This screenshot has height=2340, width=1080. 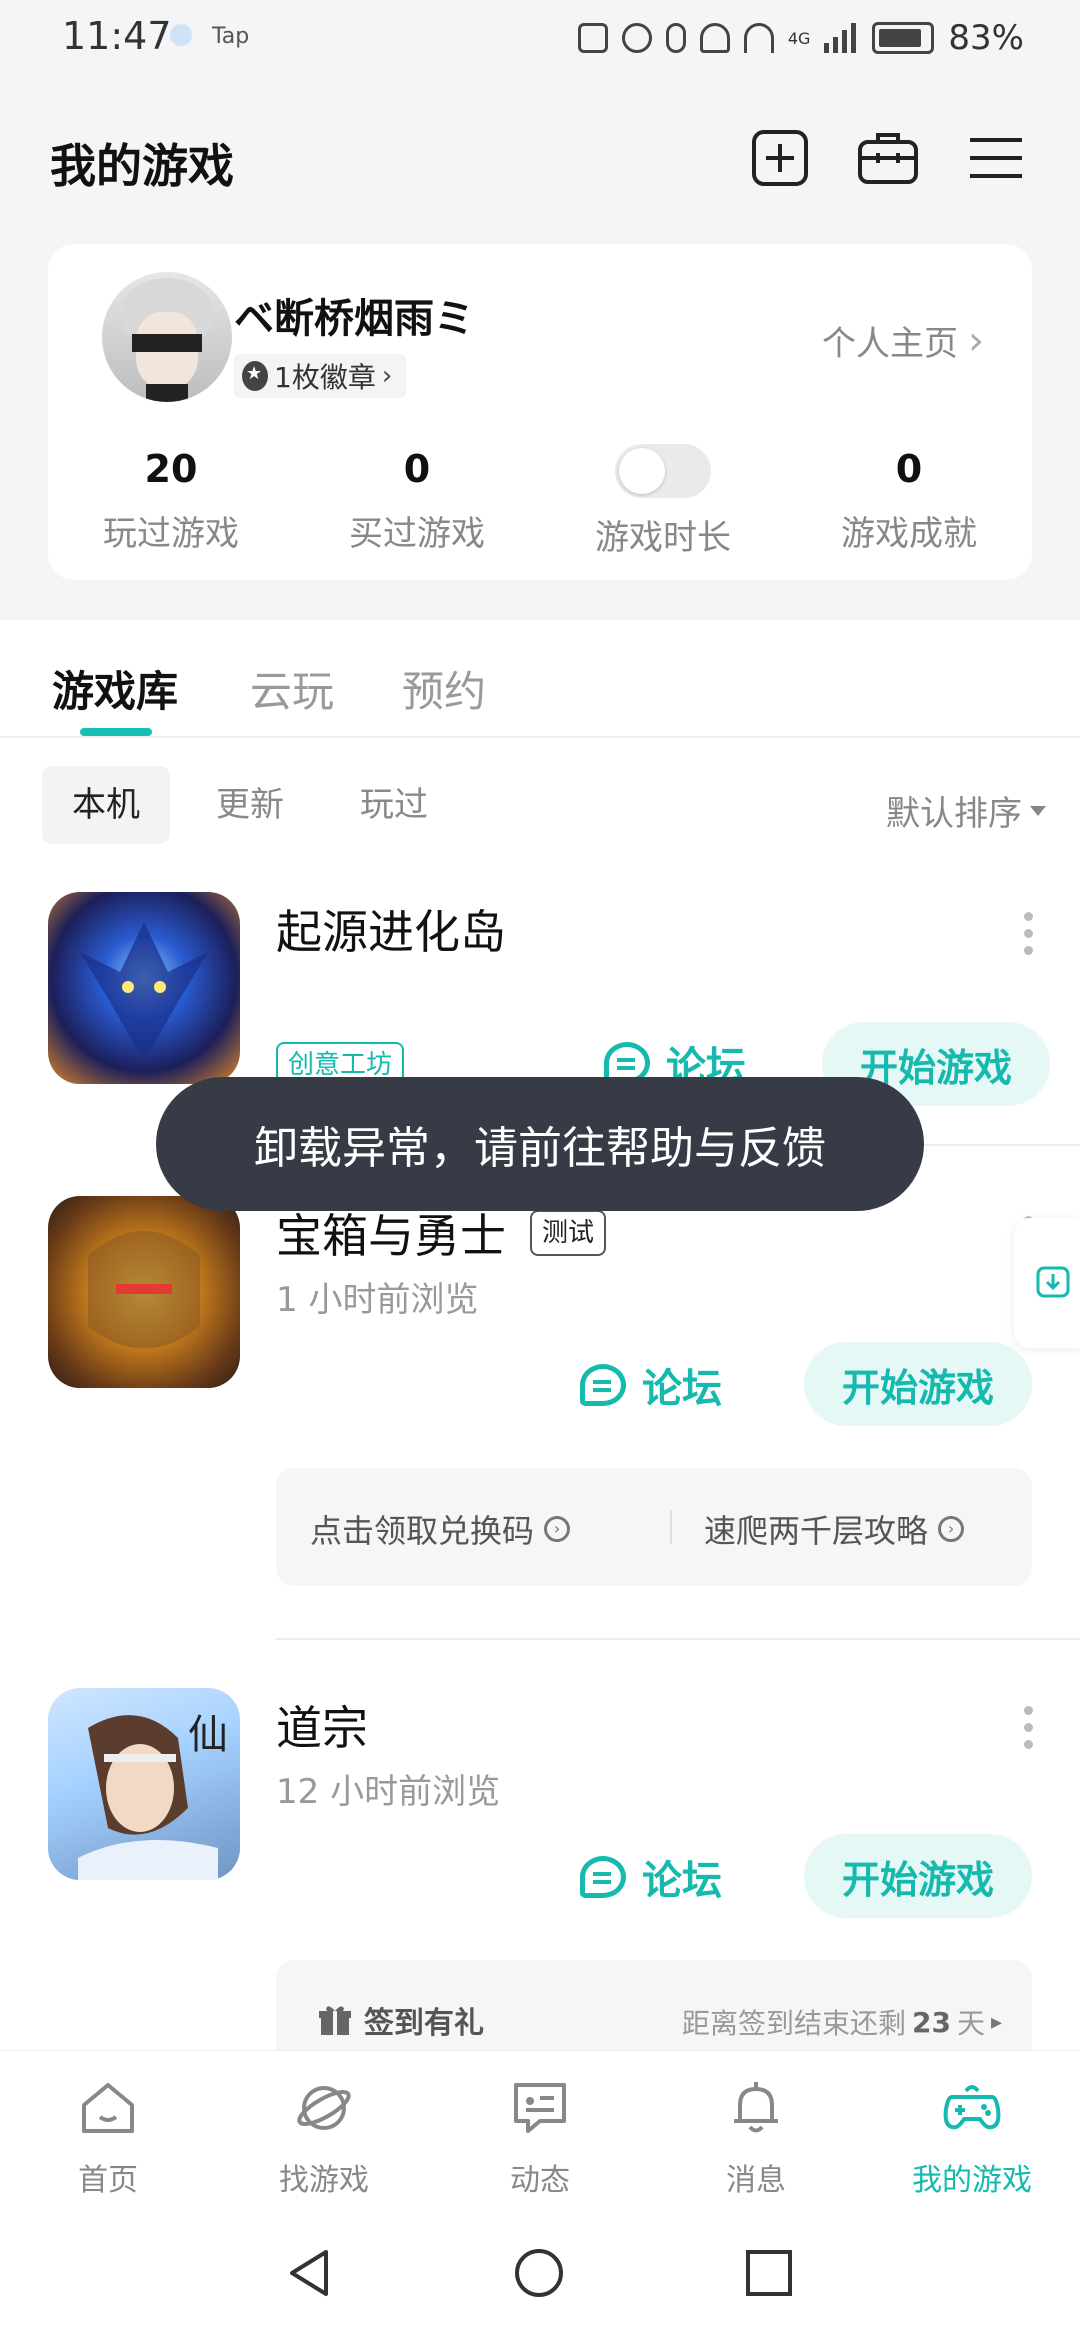 What do you see at coordinates (106, 805) in the screenshot?
I see `filter-local: 本机` at bounding box center [106, 805].